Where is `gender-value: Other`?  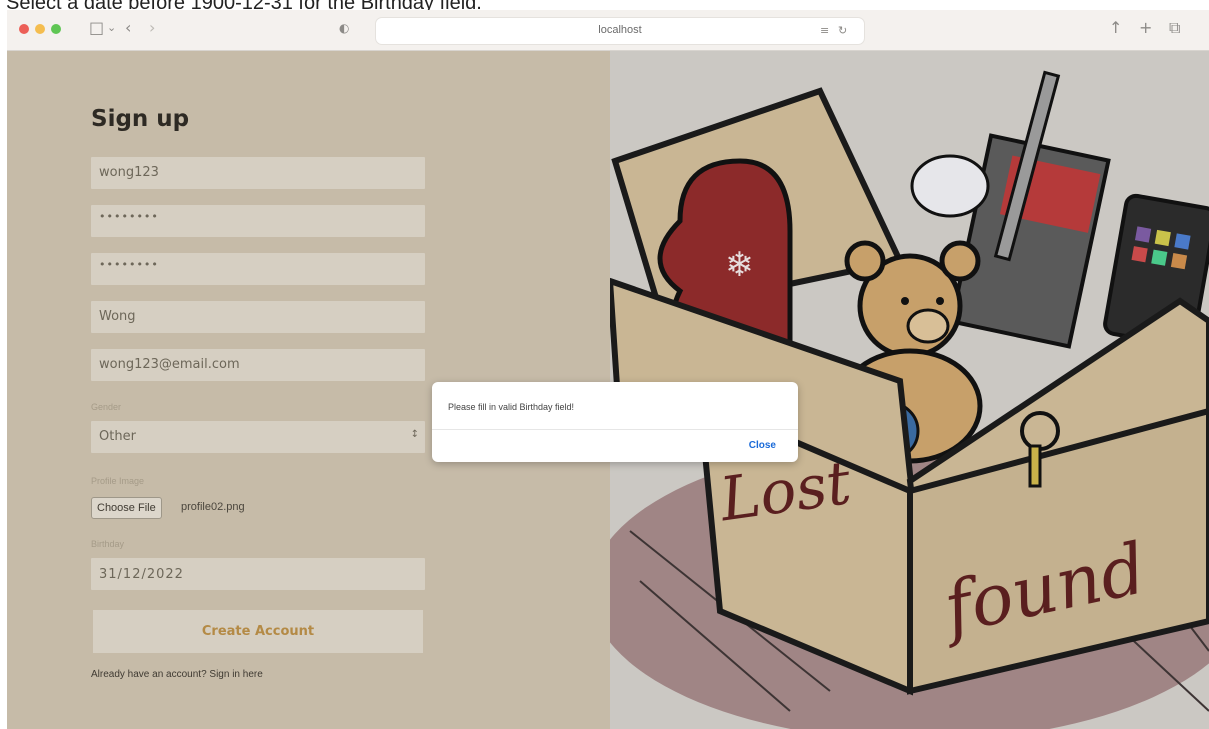 gender-value: Other is located at coordinates (117, 436).